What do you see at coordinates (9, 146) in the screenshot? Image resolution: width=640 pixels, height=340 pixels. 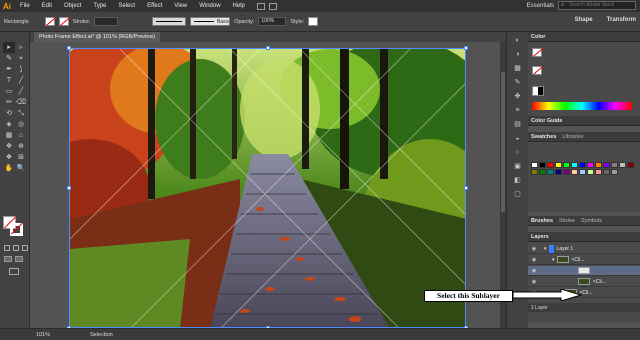 I see `tool-button: ✥` at bounding box center [9, 146].